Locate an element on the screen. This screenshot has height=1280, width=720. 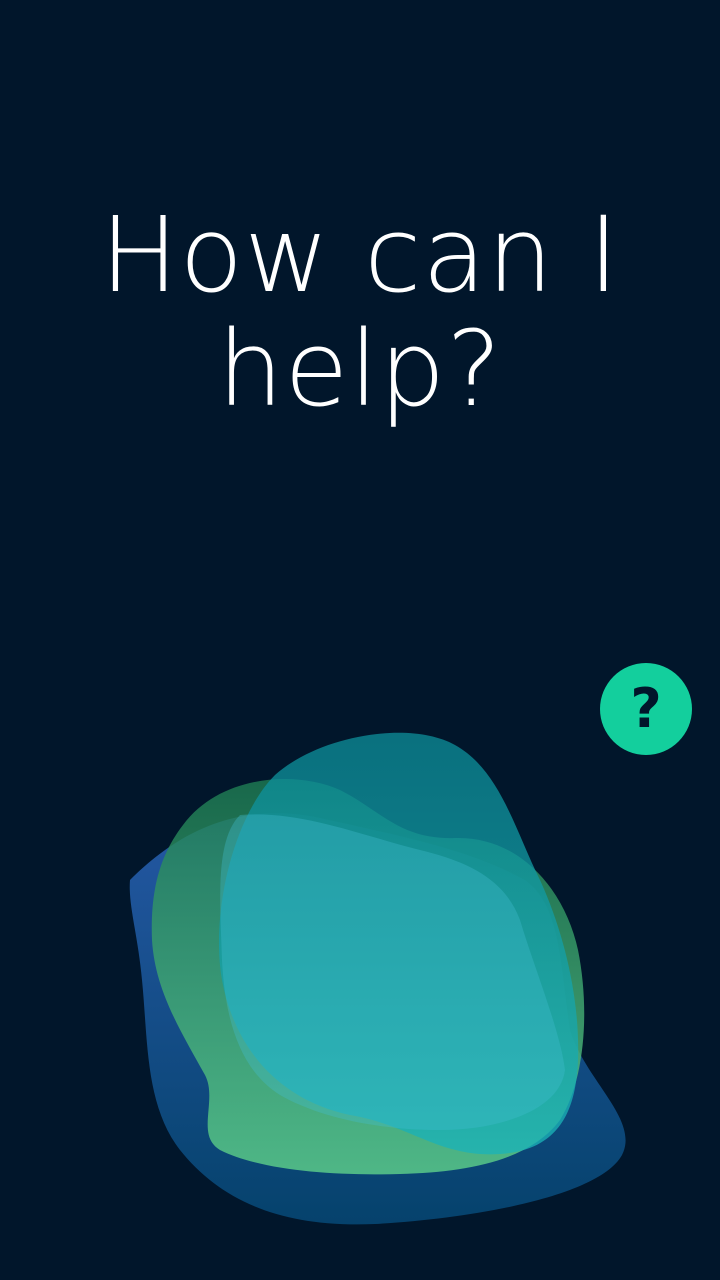
prompt-title: How can I help? is located at coordinates (360, 312).